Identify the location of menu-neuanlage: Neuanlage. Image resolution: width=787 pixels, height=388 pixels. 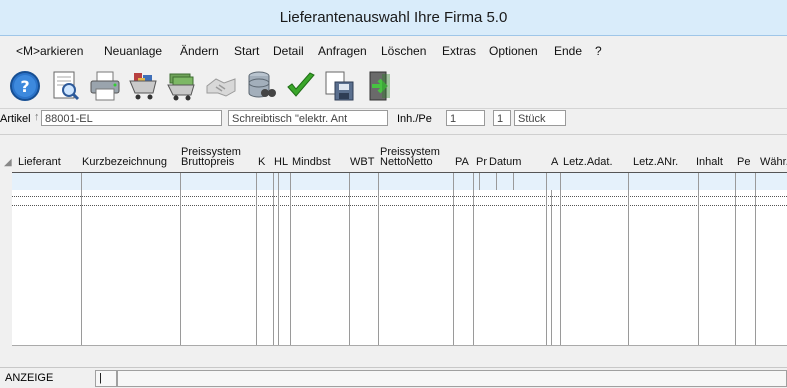
(133, 51).